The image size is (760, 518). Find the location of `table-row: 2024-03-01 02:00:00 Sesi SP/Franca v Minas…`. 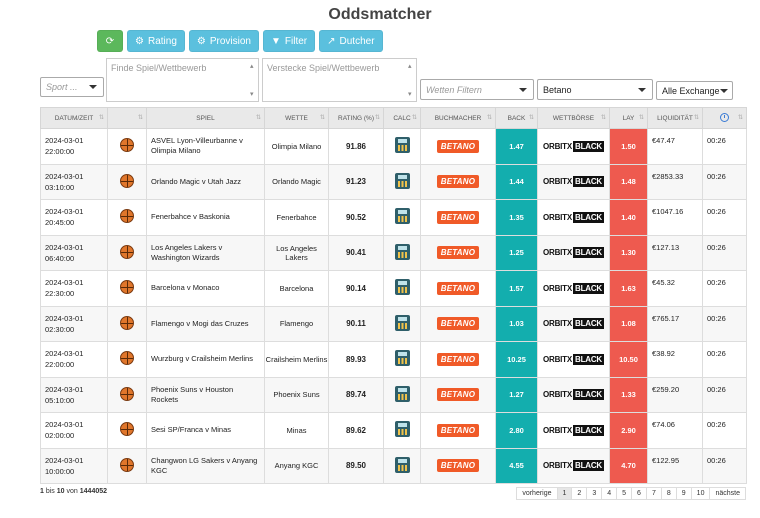

table-row: 2024-03-01 02:00:00 Sesi SP/Franca v Minas… is located at coordinates (393, 430).